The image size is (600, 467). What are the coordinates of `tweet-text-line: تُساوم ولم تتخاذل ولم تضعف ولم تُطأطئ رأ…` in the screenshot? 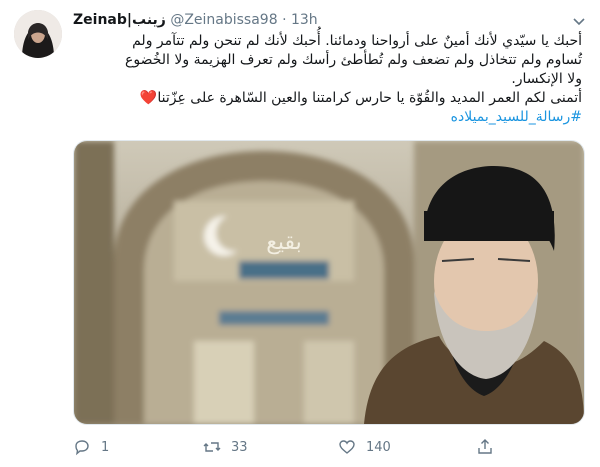 It's located at (353, 60).